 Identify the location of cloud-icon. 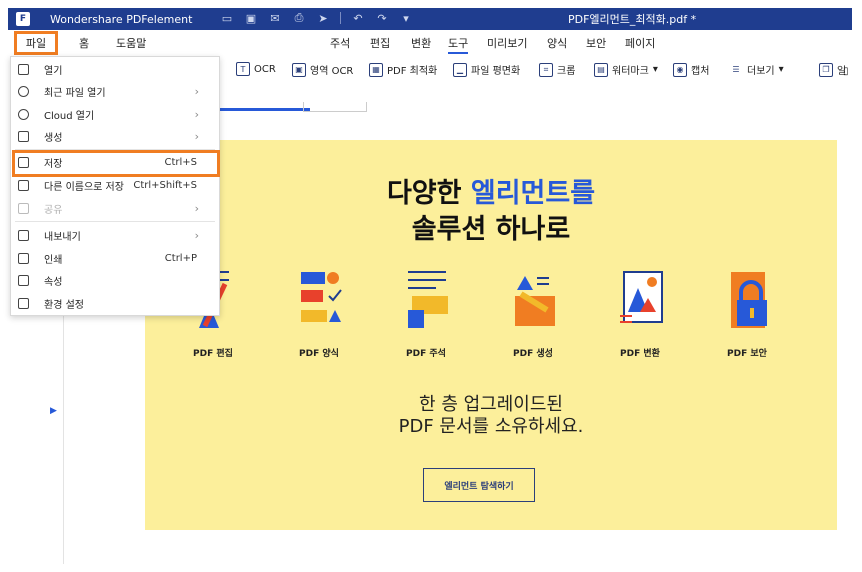
(23, 114).